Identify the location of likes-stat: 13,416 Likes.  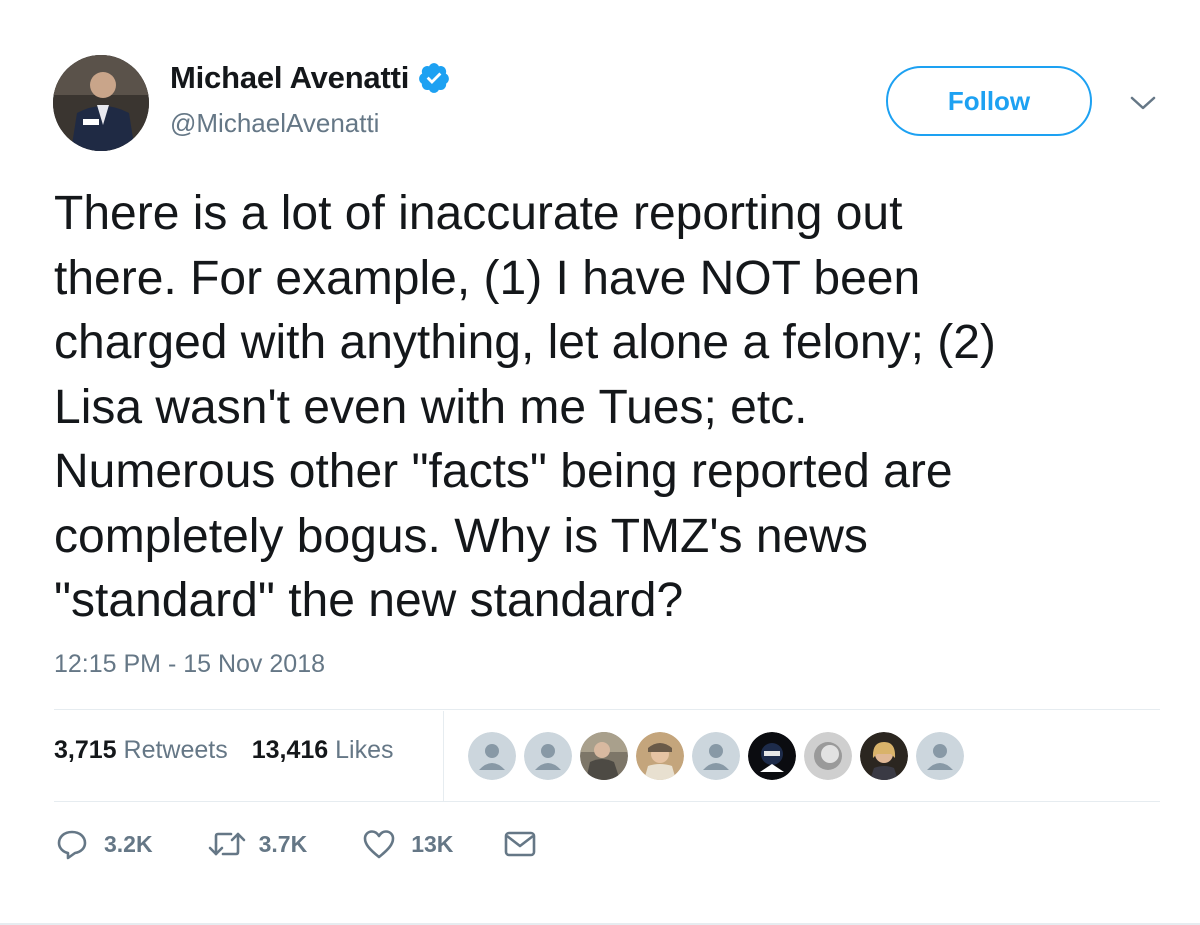
(323, 750).